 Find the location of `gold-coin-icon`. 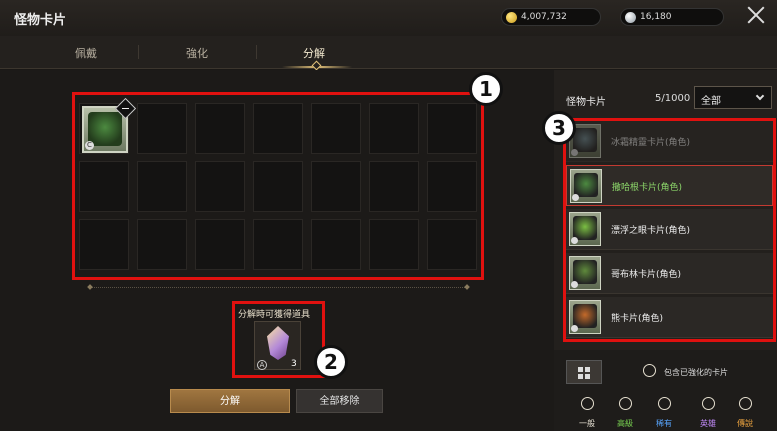

gold-coin-icon is located at coordinates (511, 17).